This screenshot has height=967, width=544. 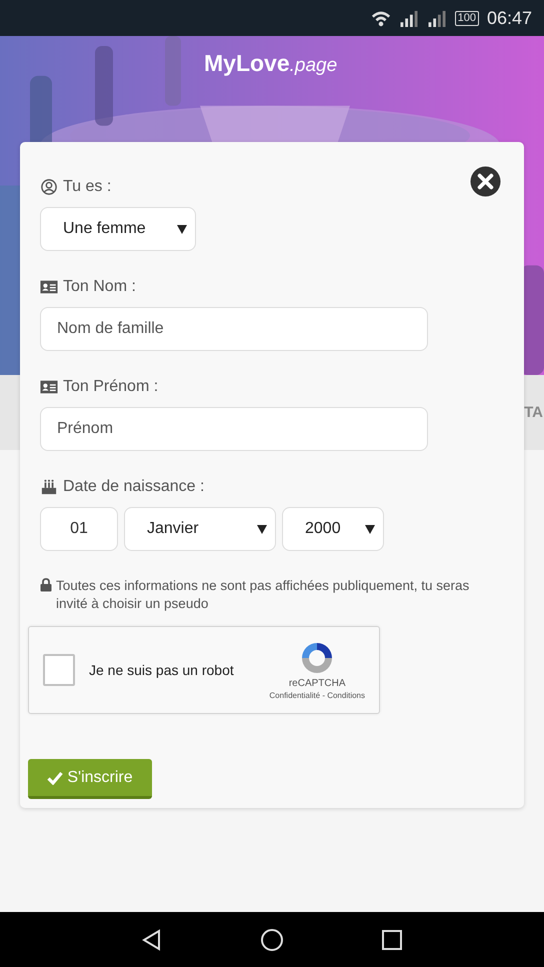 I want to click on privacy-note: Toutes ces informations ne sont pas affichées publiquement, tu seras invité à choisir un pseudo, so click(x=263, y=595).